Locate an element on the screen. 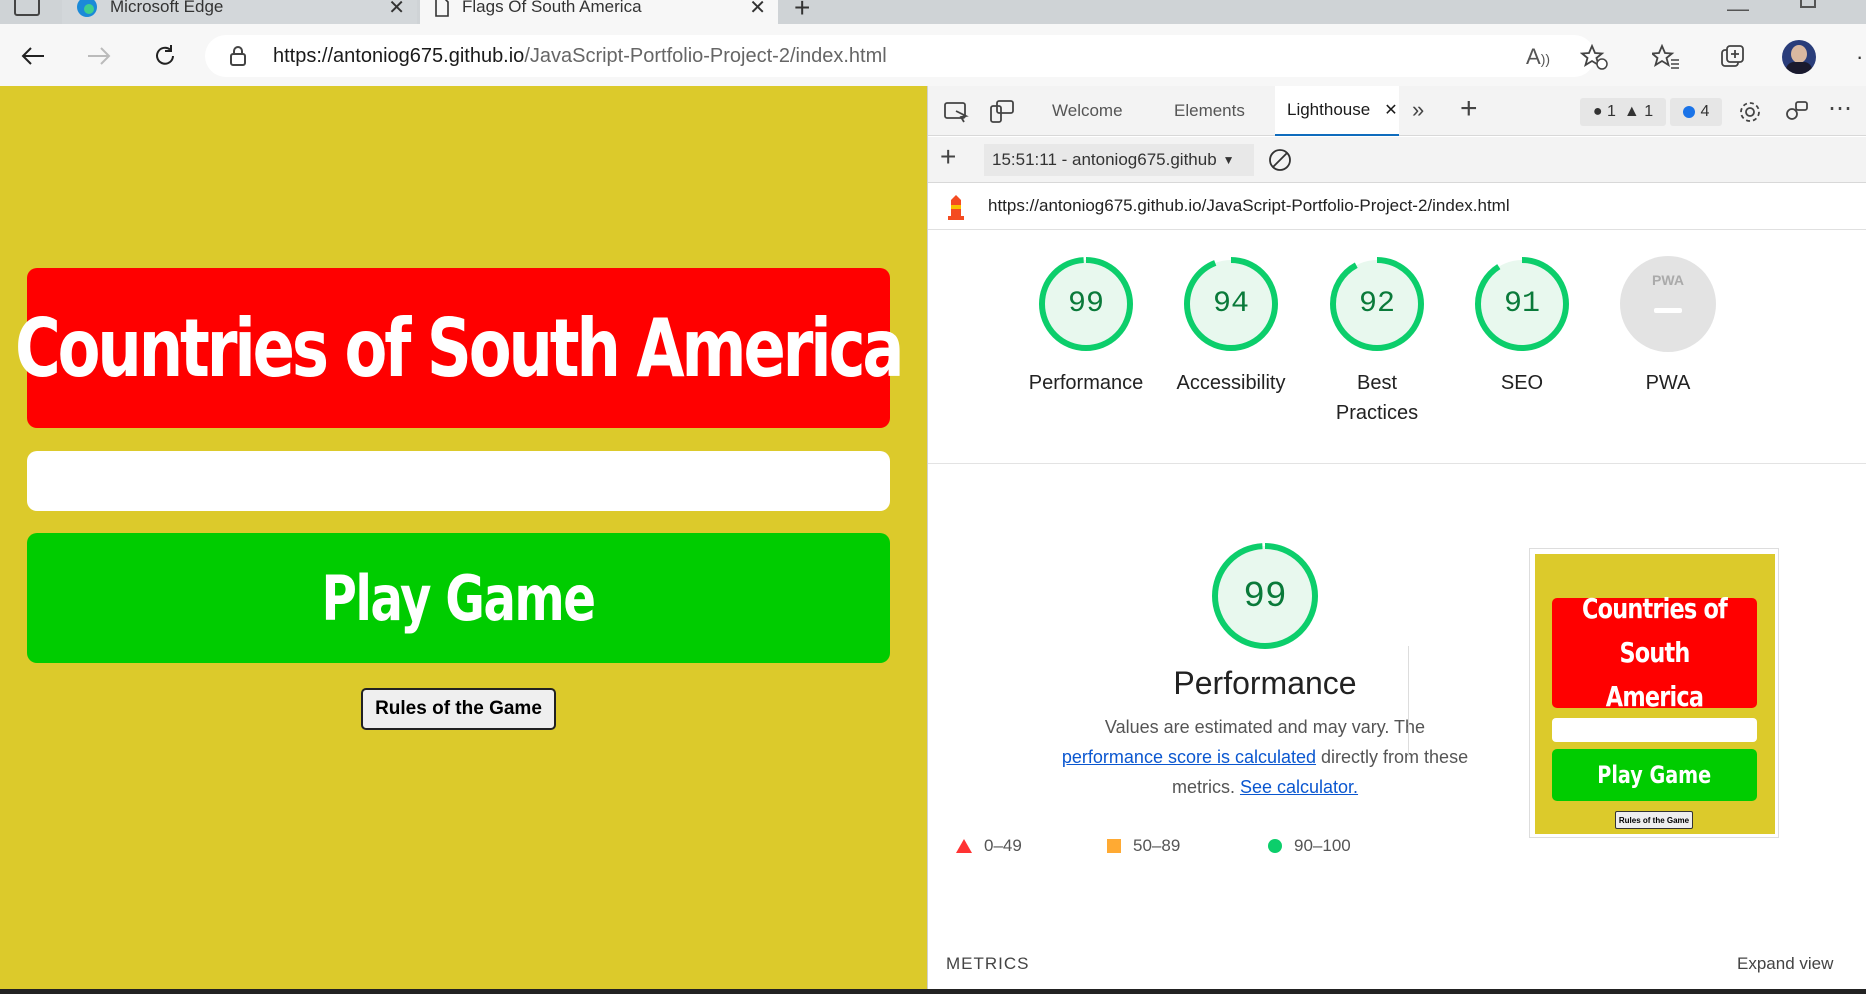 This screenshot has height=994, width=1866. legend-pass: 90–100 is located at coordinates (1309, 846).